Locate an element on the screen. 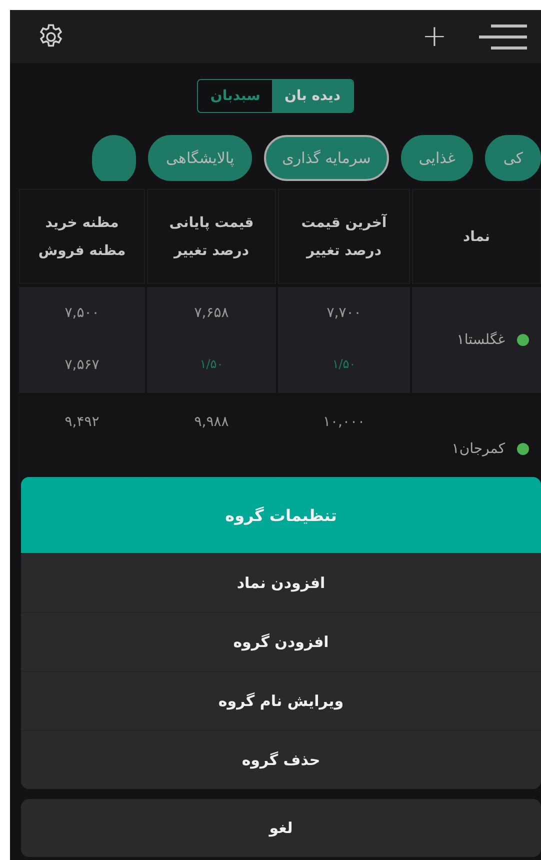  column-header: قیمت پایانی درصد تغییر is located at coordinates (211, 236).